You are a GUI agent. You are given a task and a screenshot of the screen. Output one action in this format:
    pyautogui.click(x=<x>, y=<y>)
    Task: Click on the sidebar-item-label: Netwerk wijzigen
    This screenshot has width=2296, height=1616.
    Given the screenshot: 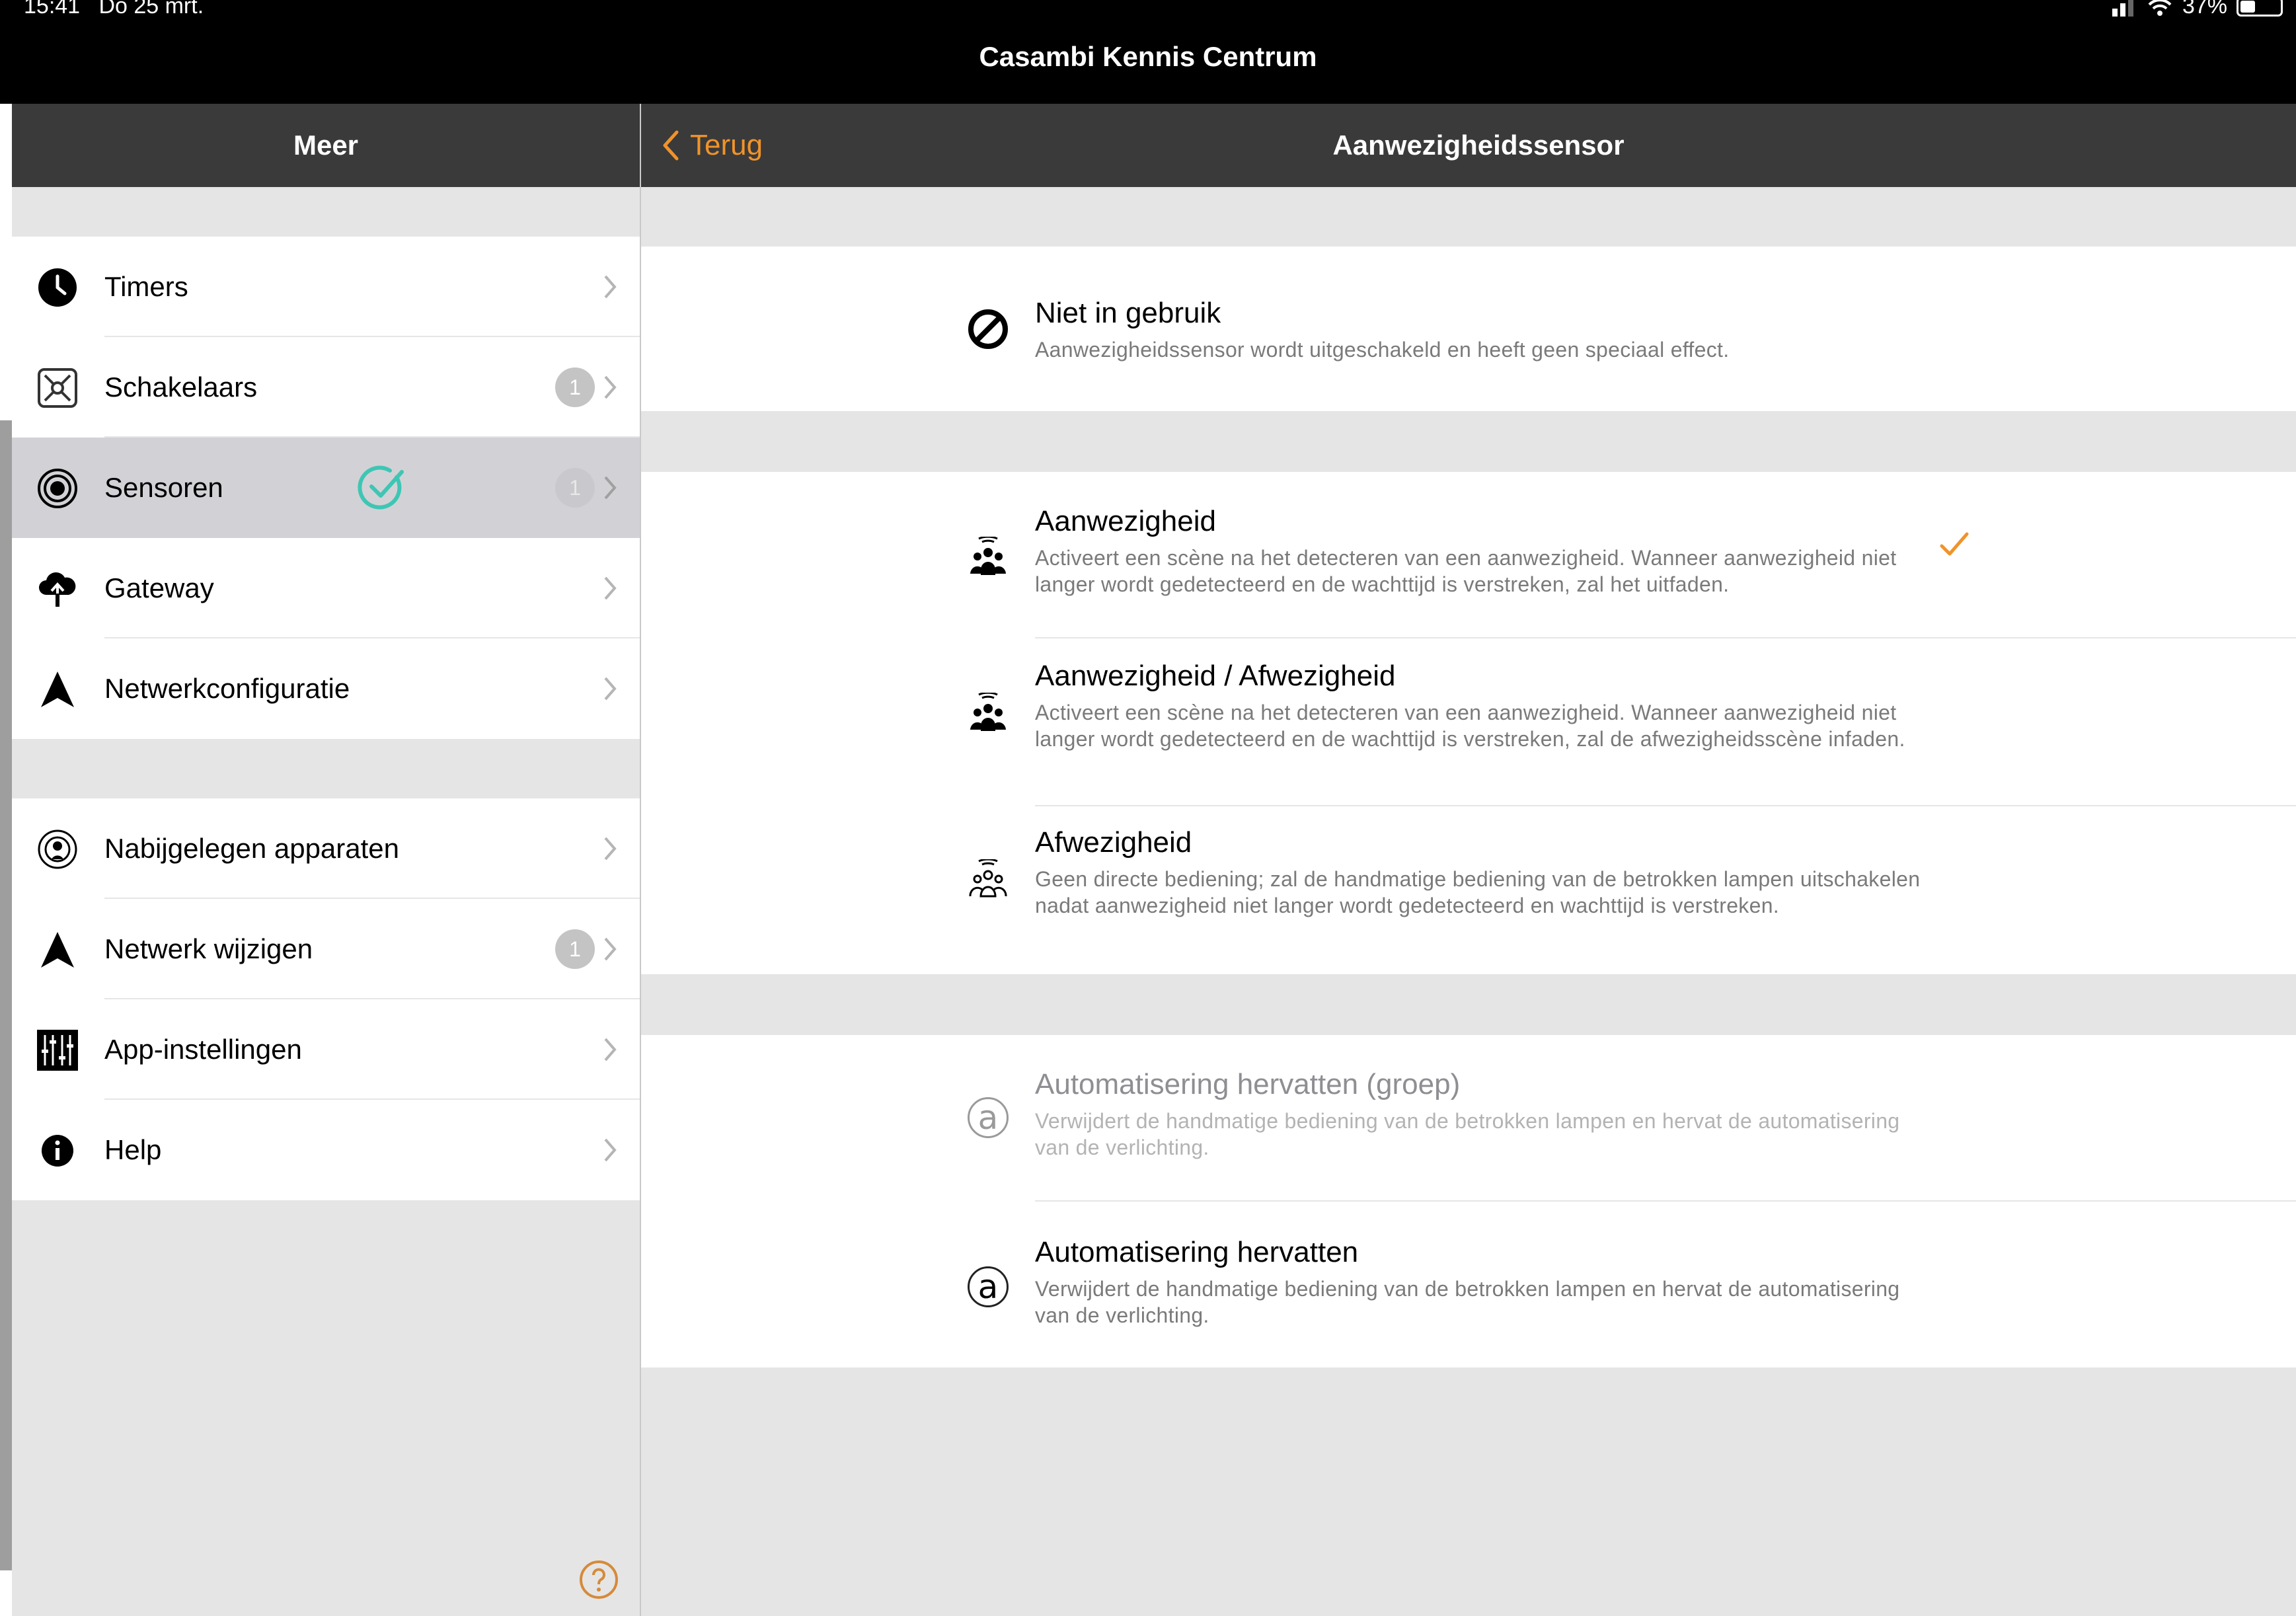 What is the action you would take?
    pyautogui.click(x=208, y=948)
    